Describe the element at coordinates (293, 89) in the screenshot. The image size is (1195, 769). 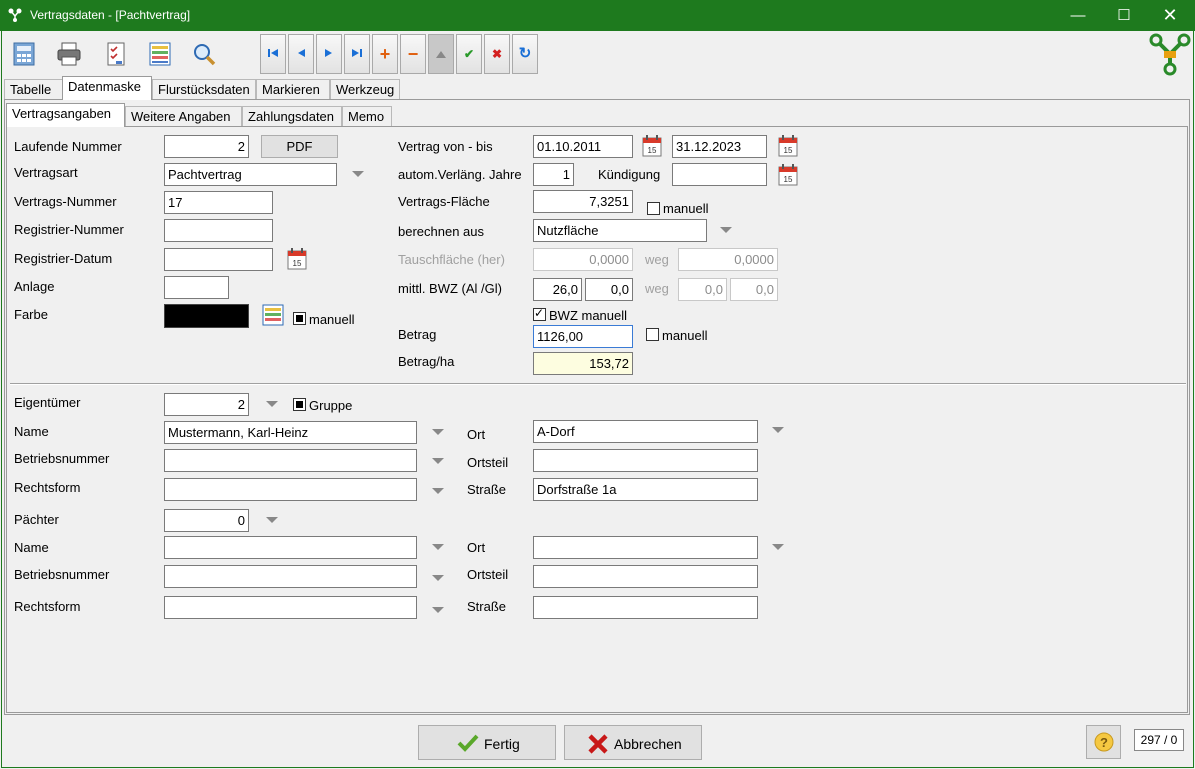
I see `tab-markieren: Markieren` at that location.